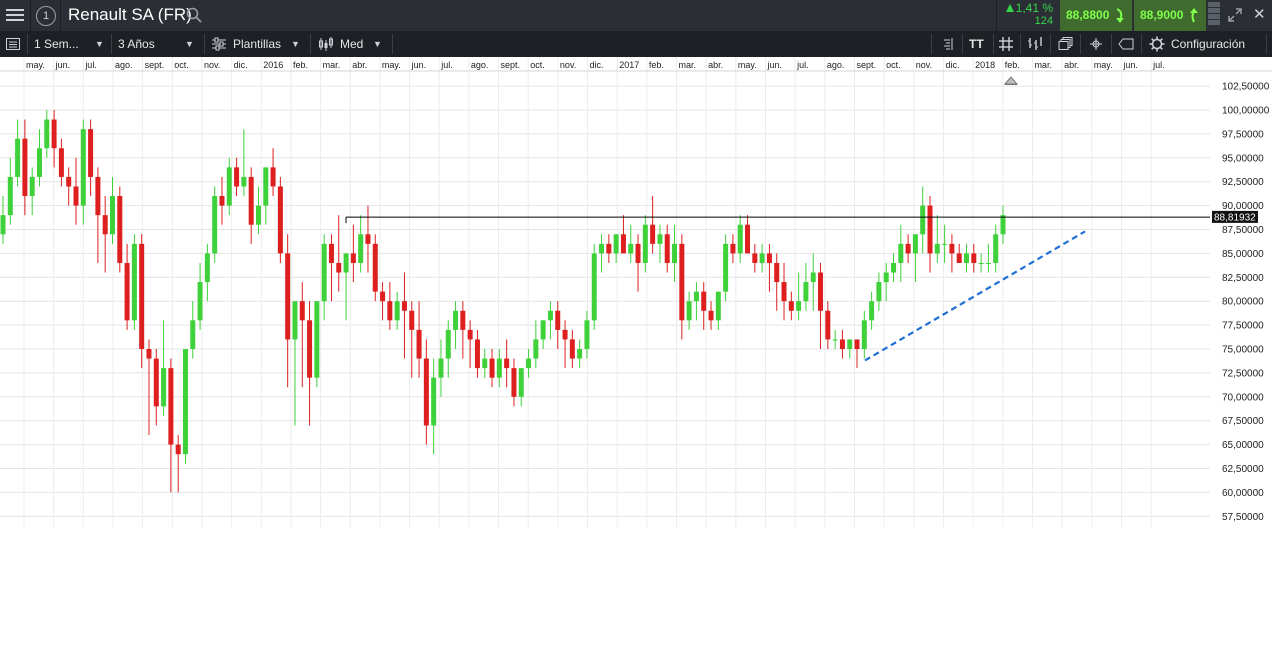  Describe the element at coordinates (446, 65) in the screenshot. I see `time-tick-label: jul.` at that location.